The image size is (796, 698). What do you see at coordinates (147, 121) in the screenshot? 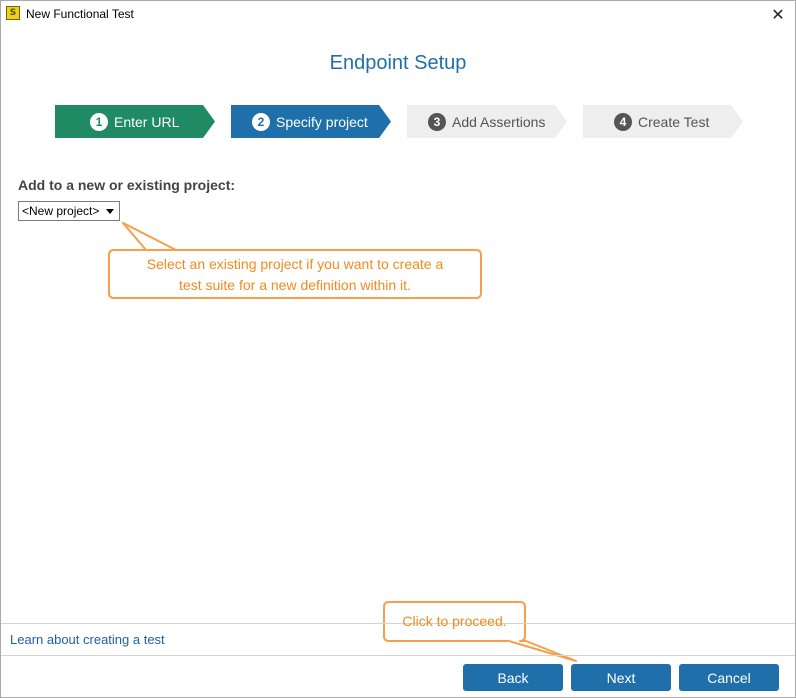
I see `step-label: Enter URL` at bounding box center [147, 121].